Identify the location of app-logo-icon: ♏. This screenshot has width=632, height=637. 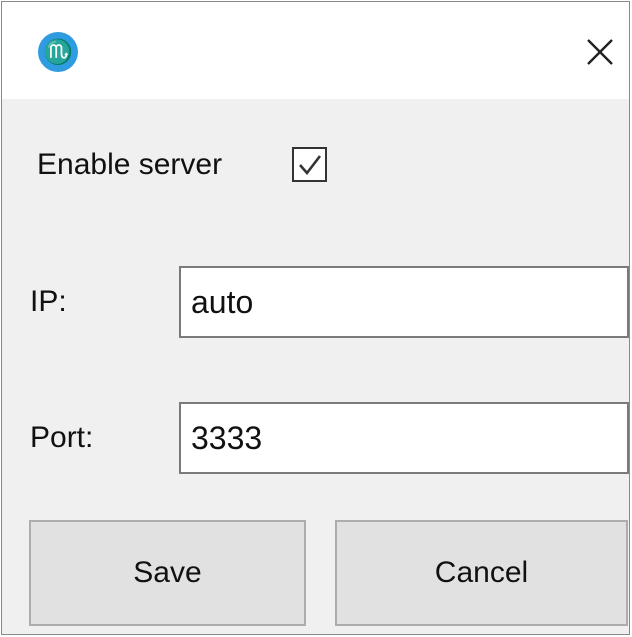
(58, 52).